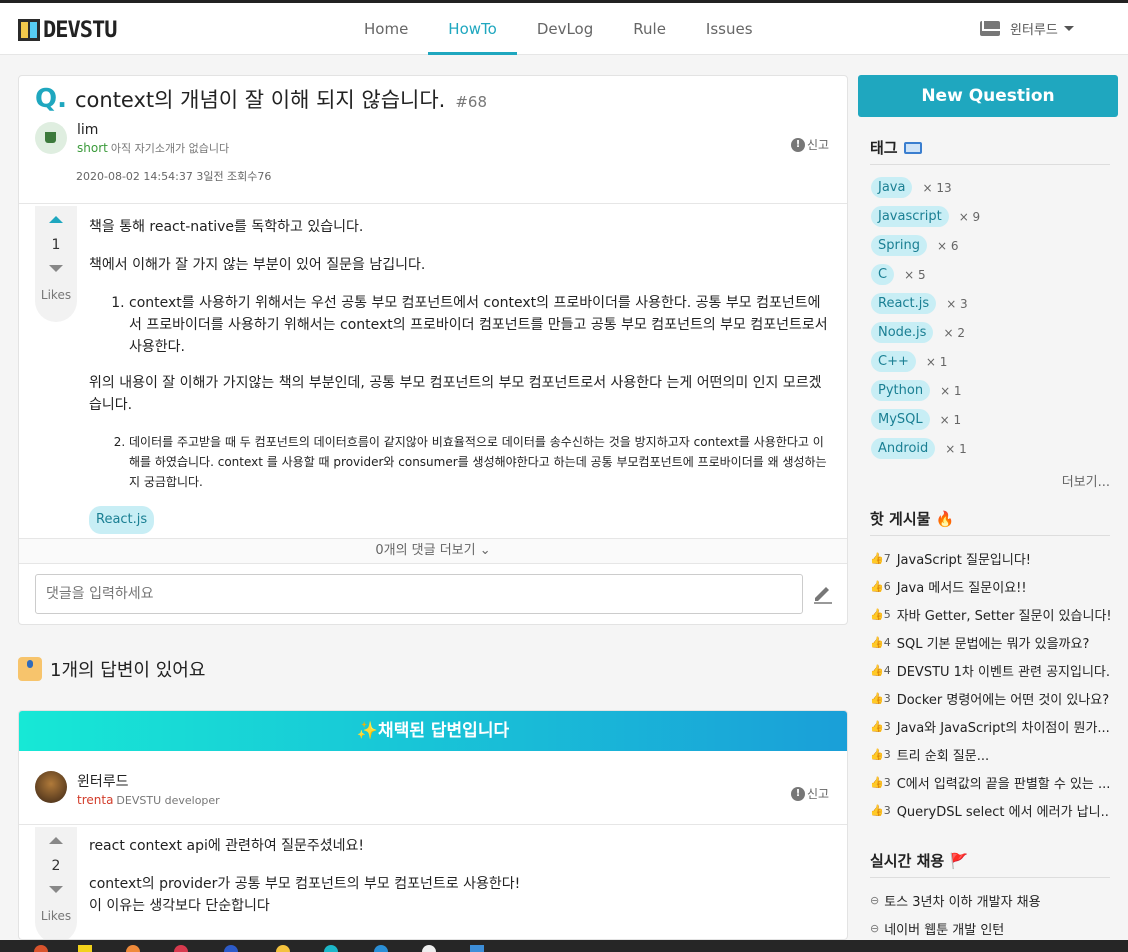 The image size is (1128, 952). I want to click on hot-post-likes: 6, so click(887, 586).